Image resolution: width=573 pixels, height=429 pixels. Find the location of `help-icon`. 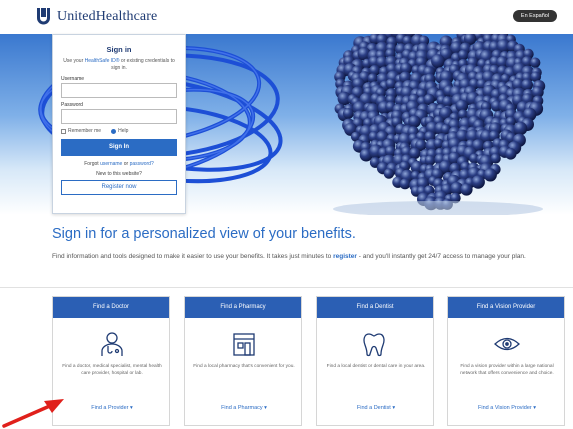

help-icon is located at coordinates (114, 131).